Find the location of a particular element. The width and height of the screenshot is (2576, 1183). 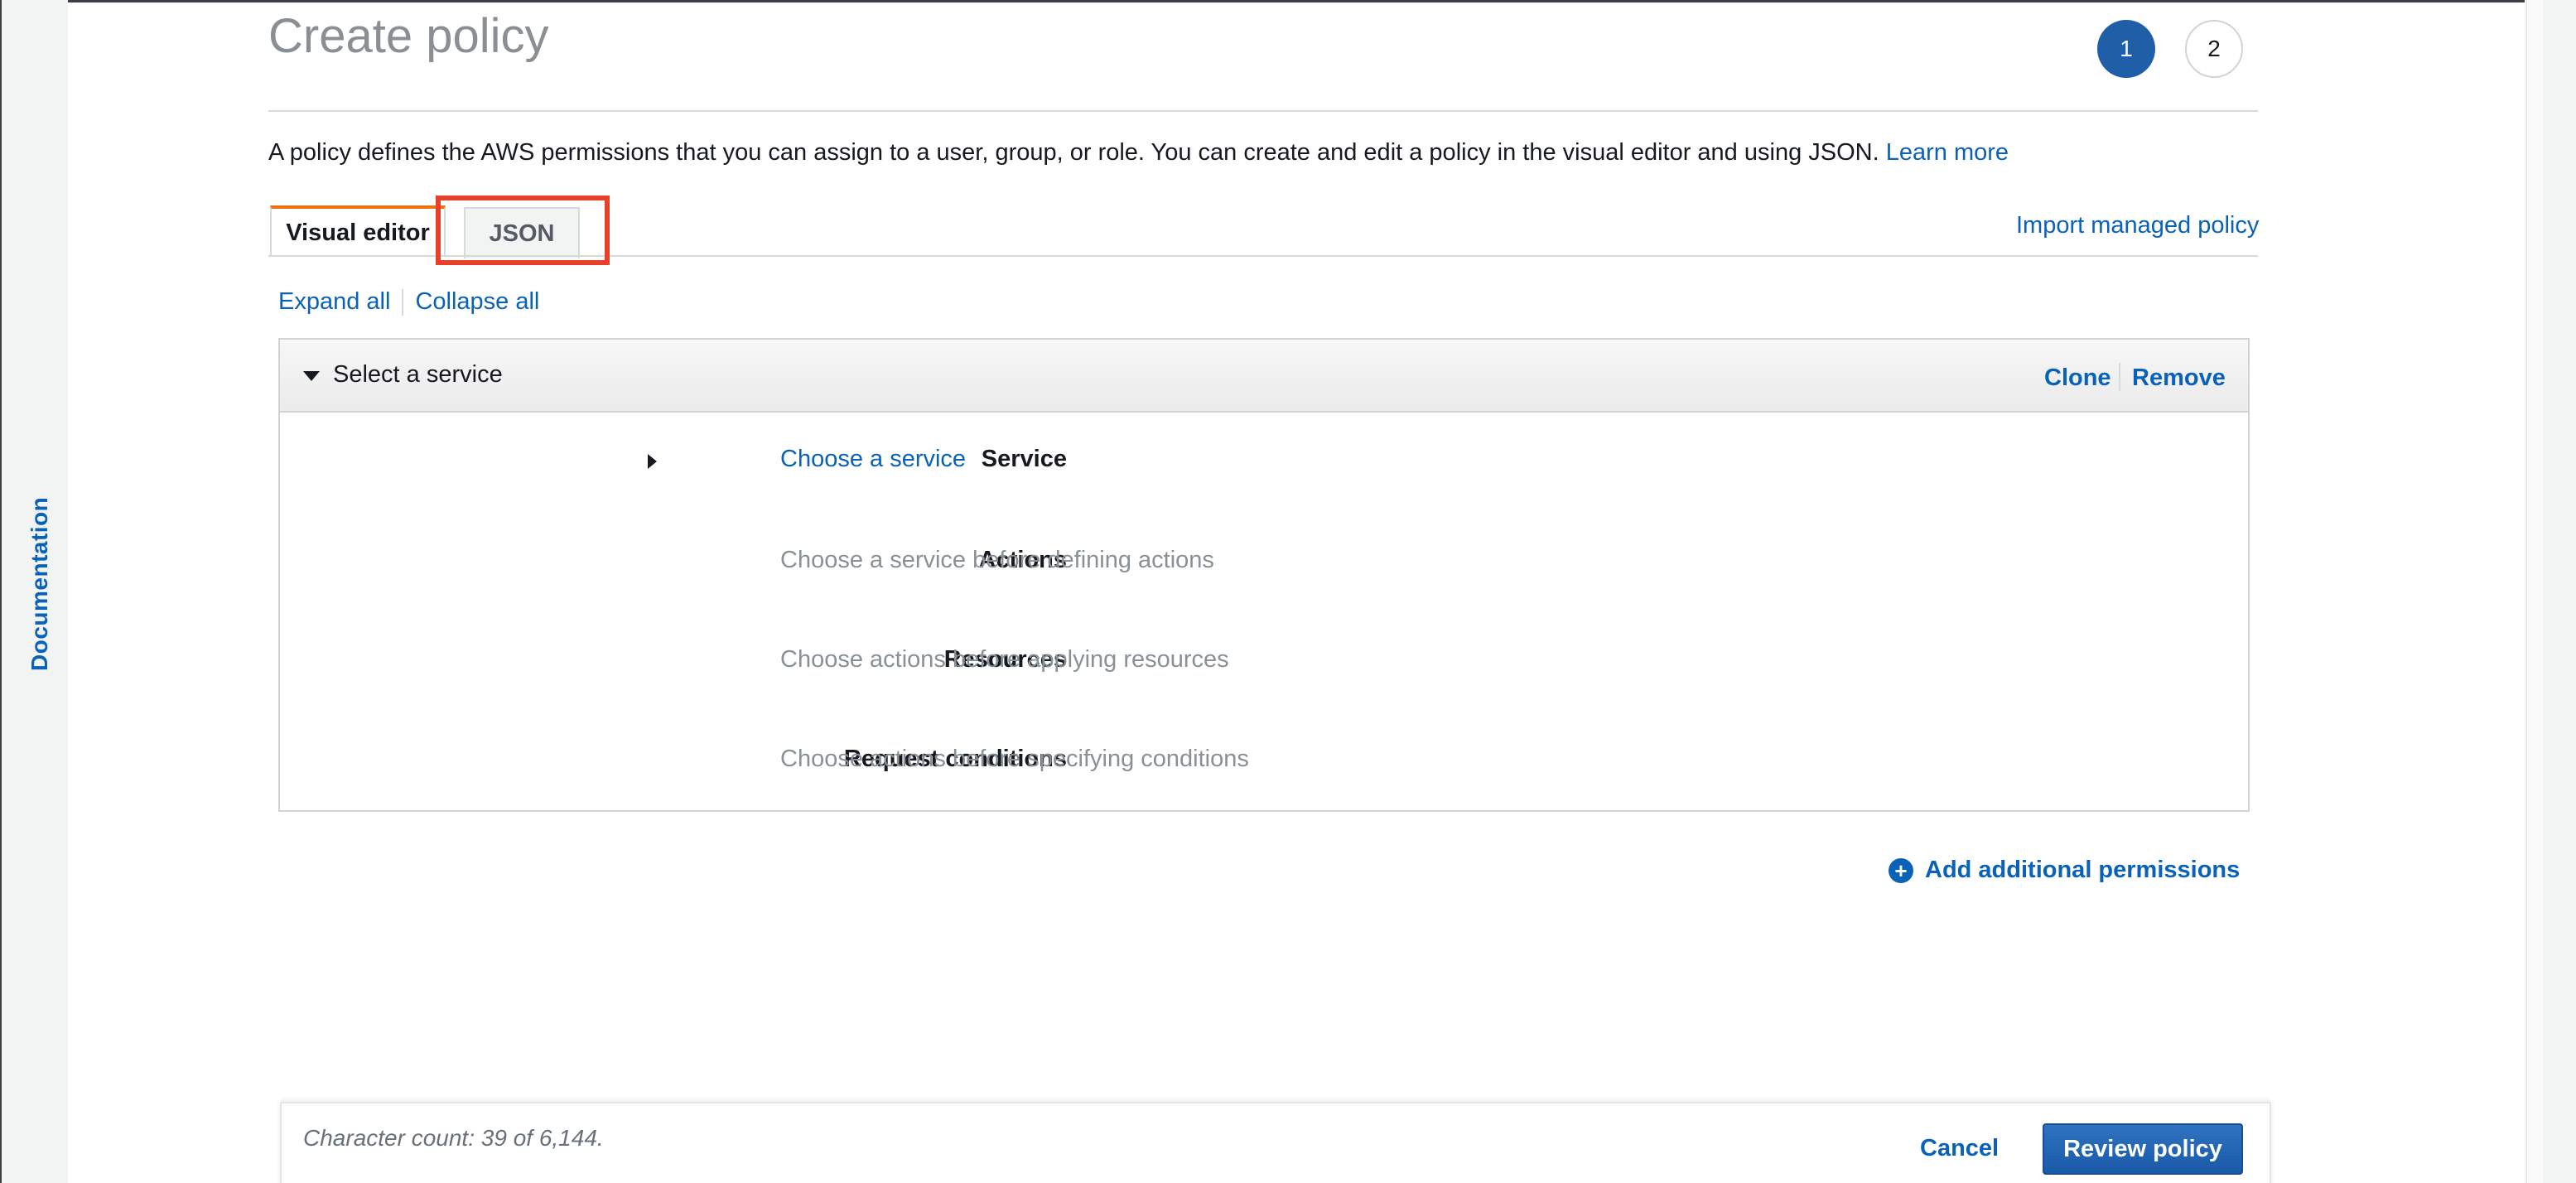

review-policy-button: Review policy is located at coordinates (2143, 1149).